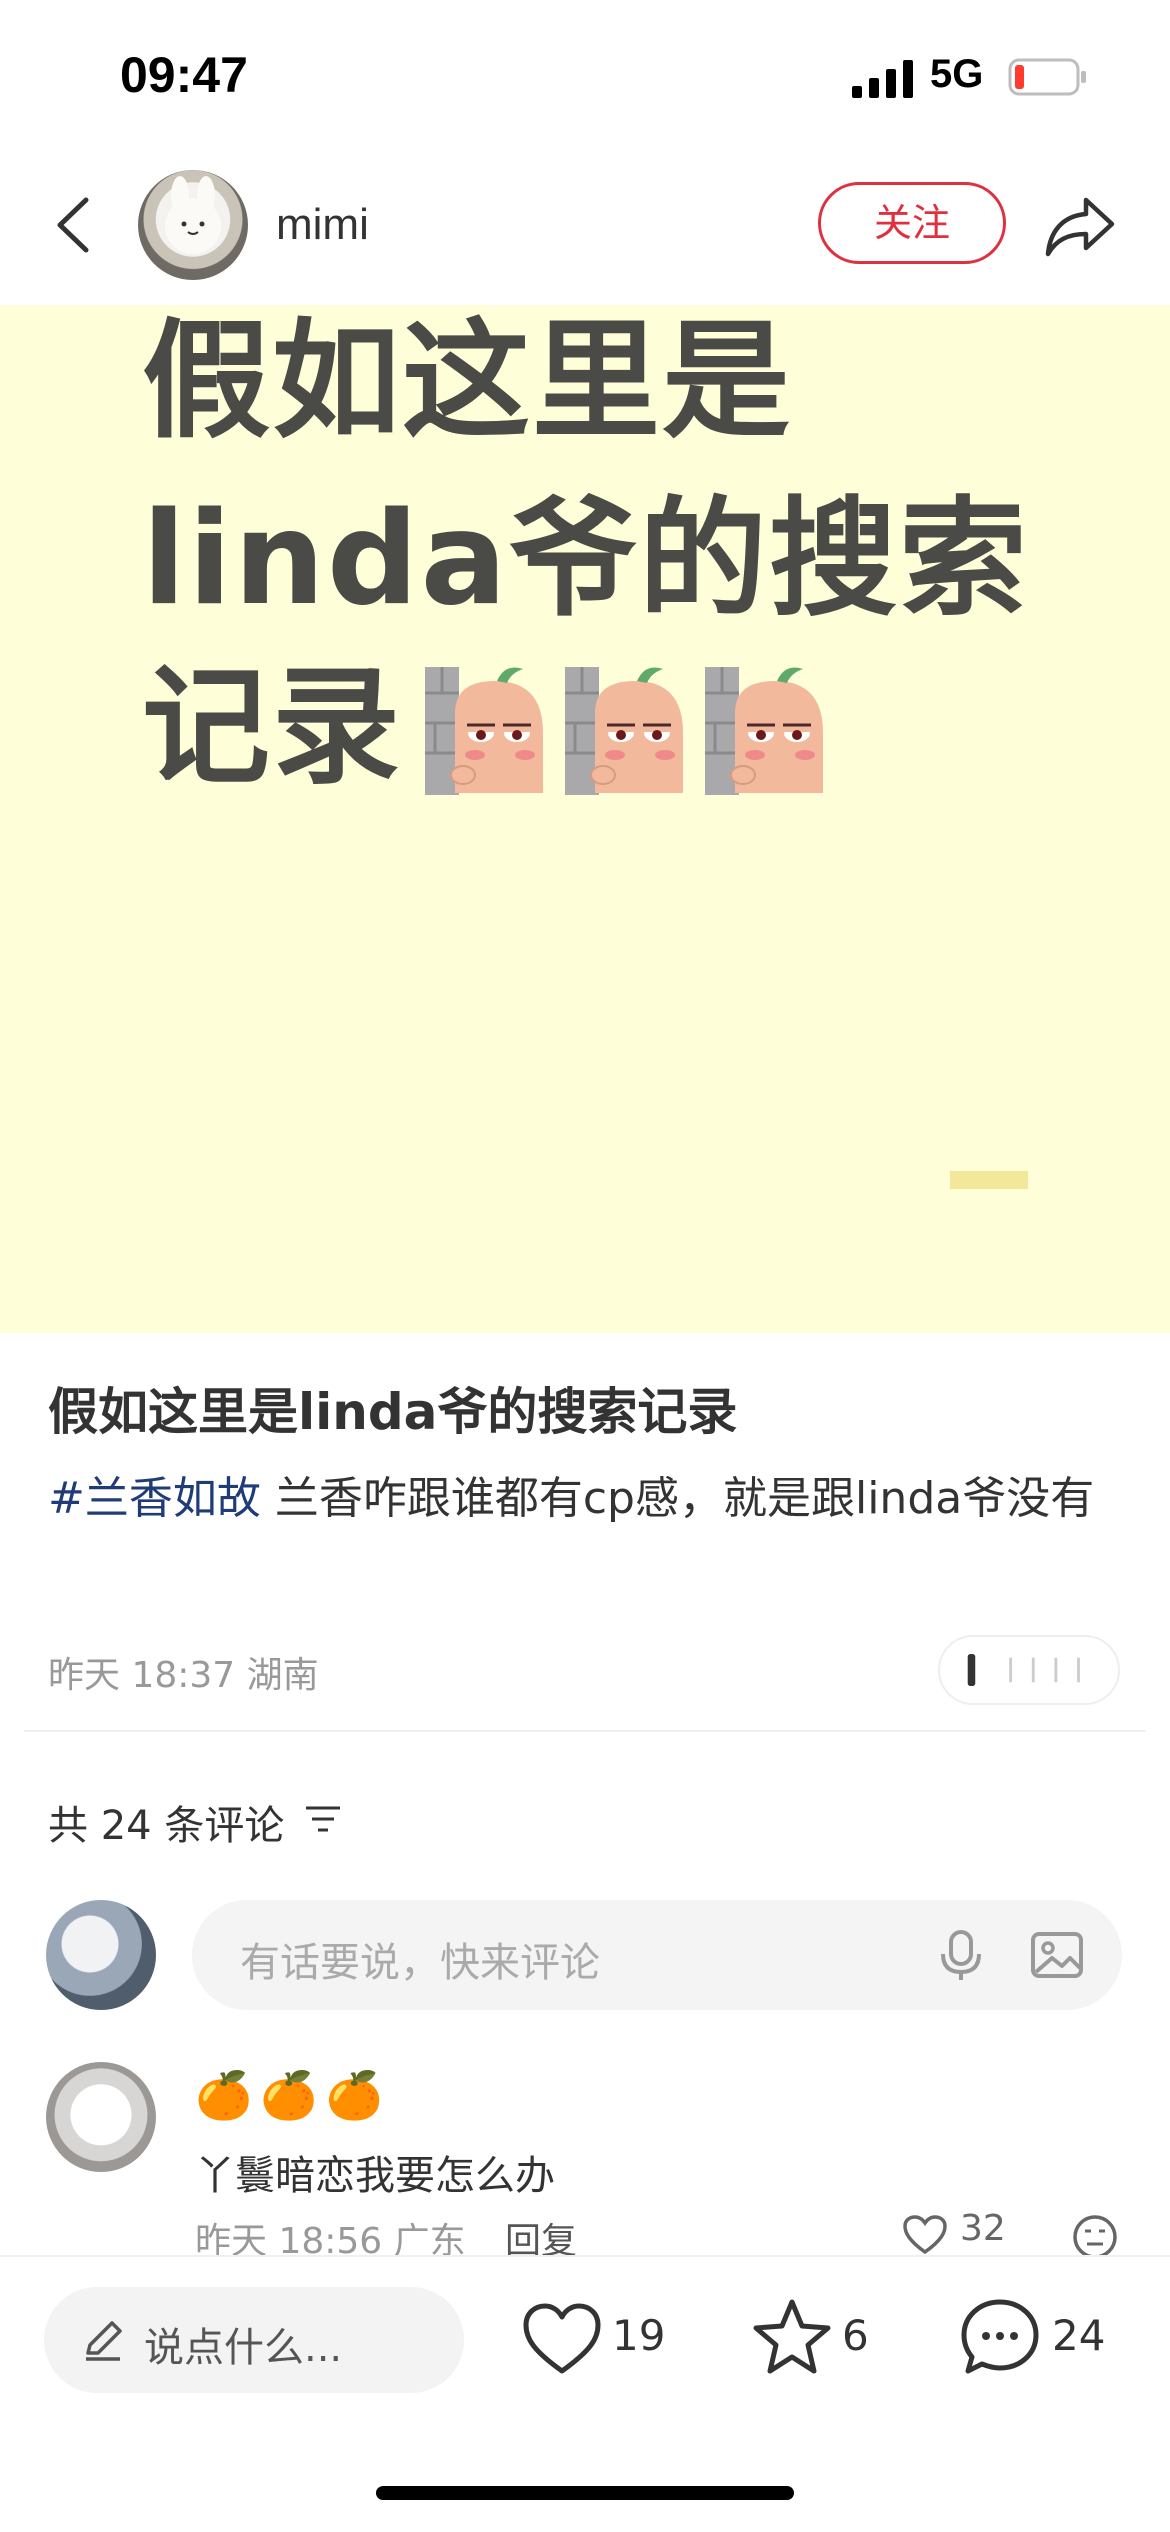 This screenshot has height=2532, width=1170. Describe the element at coordinates (855, 2335) in the screenshot. I see `star-count: 6` at that location.